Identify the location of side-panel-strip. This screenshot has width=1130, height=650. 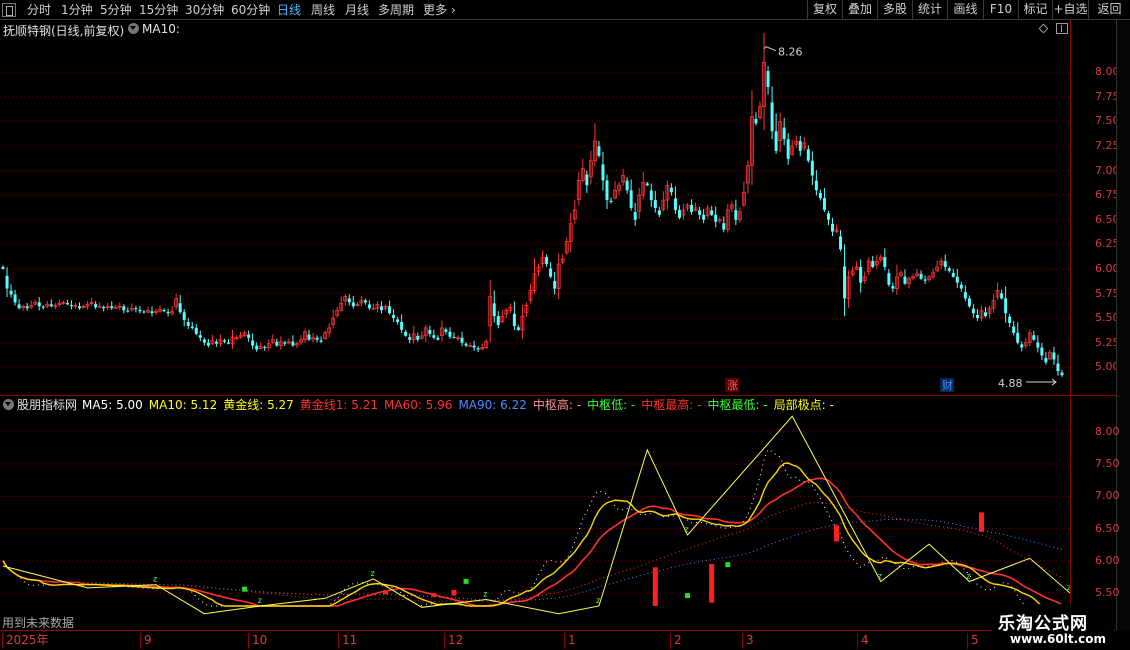
(1123, 325).